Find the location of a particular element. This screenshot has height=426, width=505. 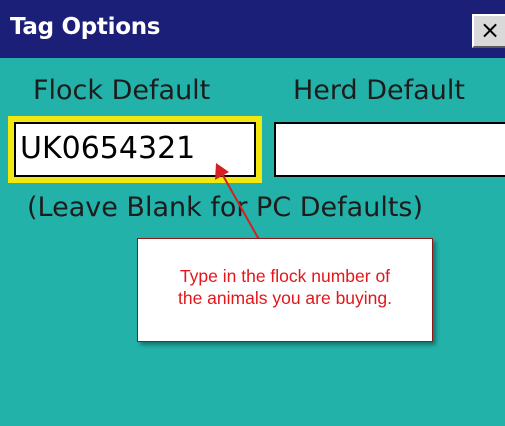

callout-line-2: the animals you are buying. is located at coordinates (285, 298).